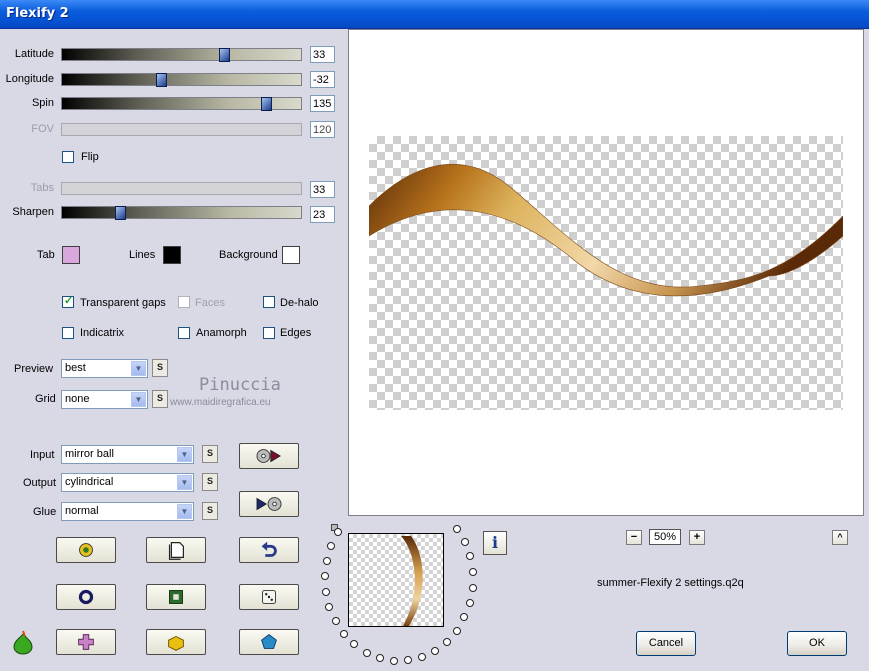 This screenshot has height=671, width=869. I want to click on zoom-out-button: −, so click(634, 537).